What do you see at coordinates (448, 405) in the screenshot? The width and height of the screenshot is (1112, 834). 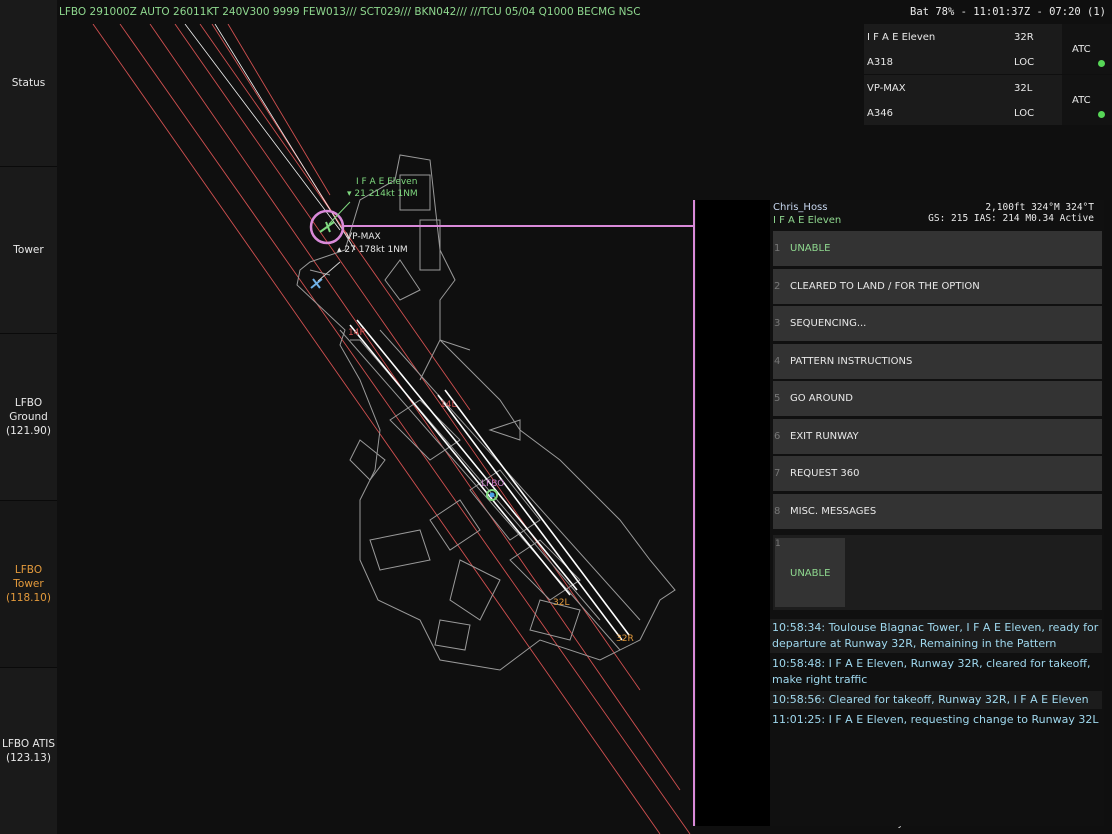 I see `runway-label-14l: 14L` at bounding box center [448, 405].